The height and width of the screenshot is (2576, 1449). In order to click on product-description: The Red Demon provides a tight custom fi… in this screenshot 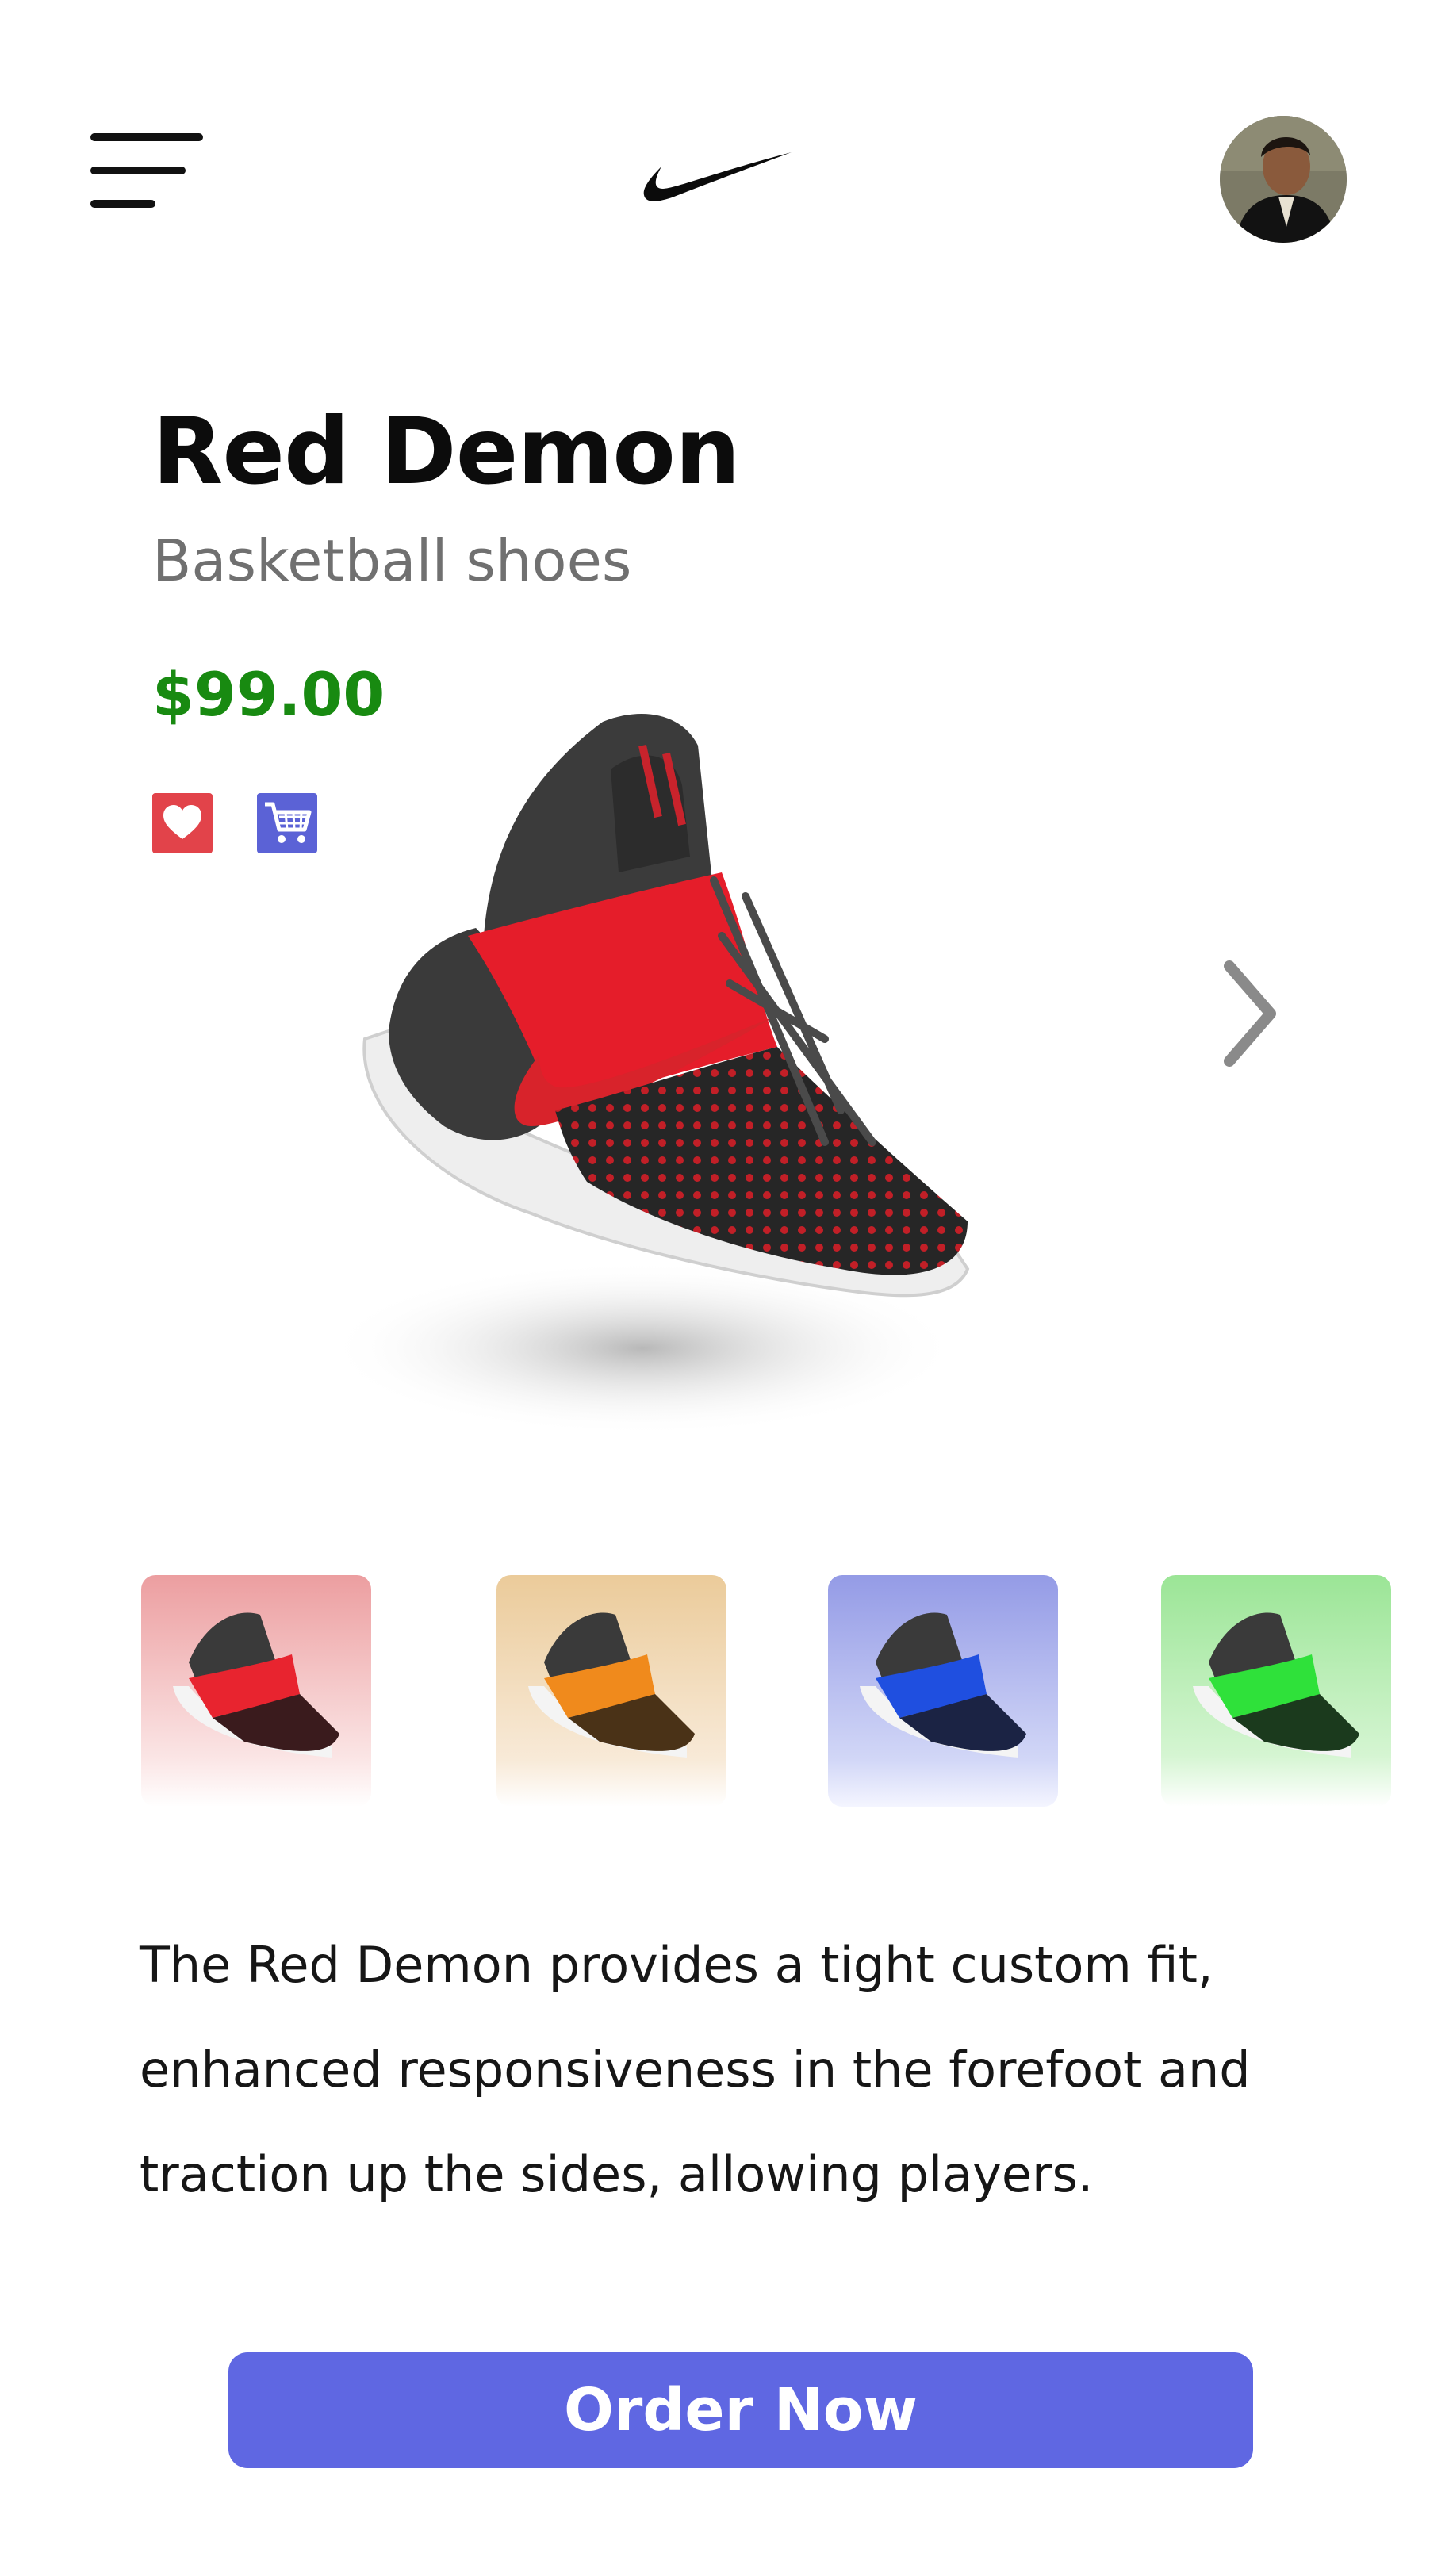, I will do `click(696, 2069)`.